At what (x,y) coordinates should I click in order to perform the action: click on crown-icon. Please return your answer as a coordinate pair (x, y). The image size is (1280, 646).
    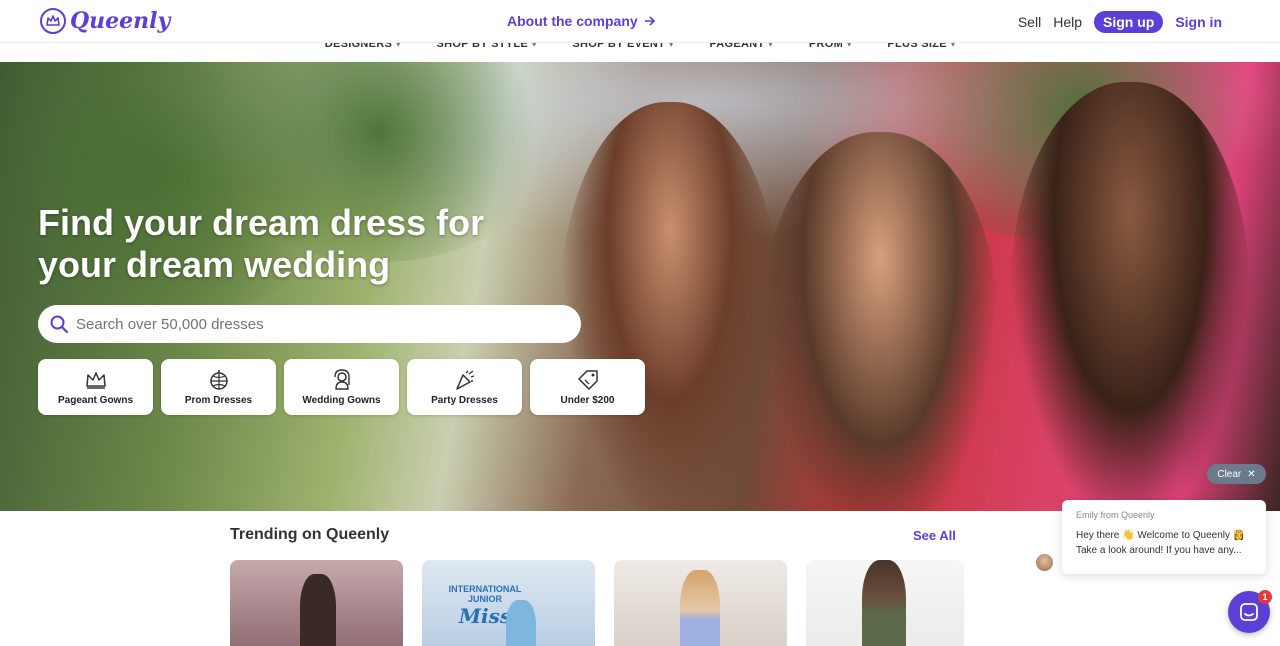
    Looking at the image, I should click on (96, 380).